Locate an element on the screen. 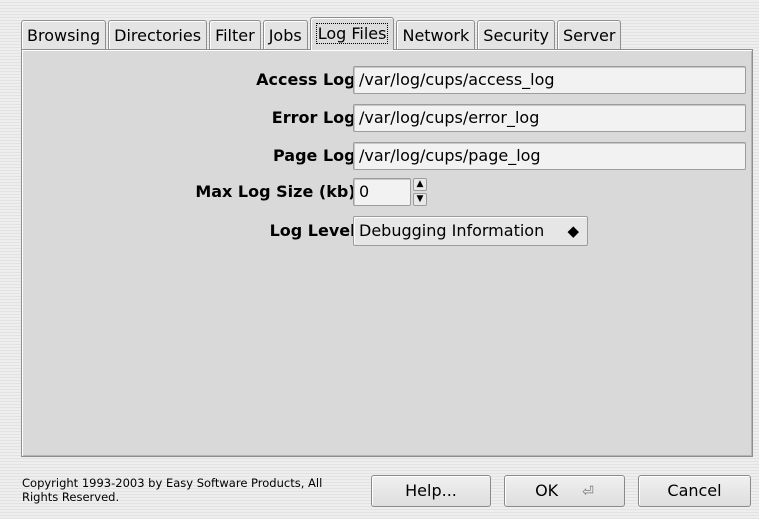  tab-directories: Directories is located at coordinates (158, 35).